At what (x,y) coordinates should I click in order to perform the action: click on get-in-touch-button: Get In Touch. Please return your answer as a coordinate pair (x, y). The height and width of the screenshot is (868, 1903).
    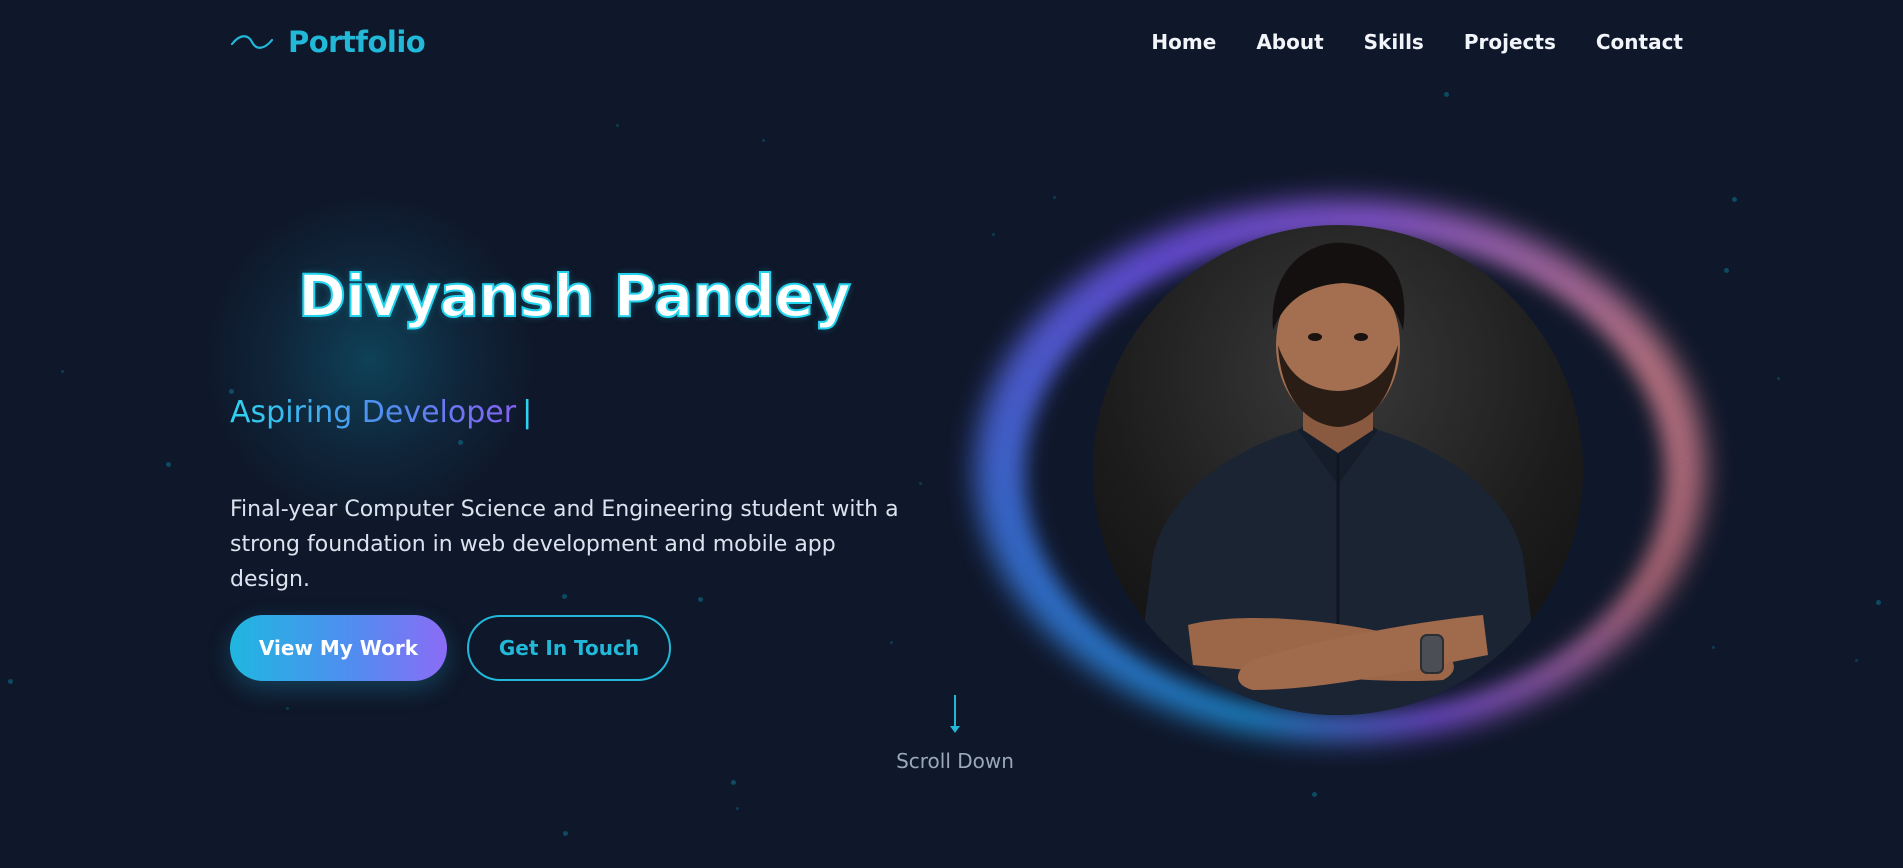
    Looking at the image, I should click on (569, 648).